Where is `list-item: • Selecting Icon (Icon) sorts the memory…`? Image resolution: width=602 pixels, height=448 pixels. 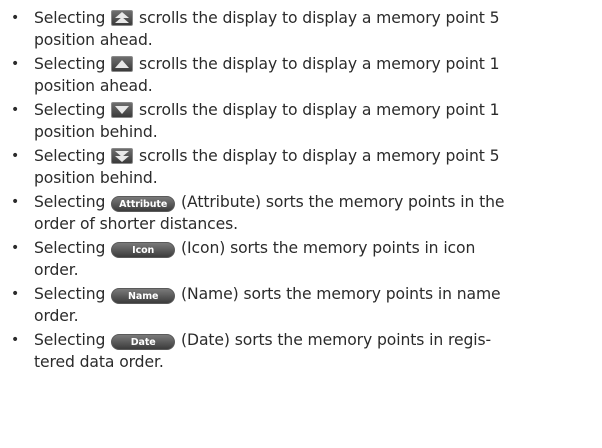
list-item: • Selecting Icon (Icon) sorts the memory… is located at coordinates (305, 259).